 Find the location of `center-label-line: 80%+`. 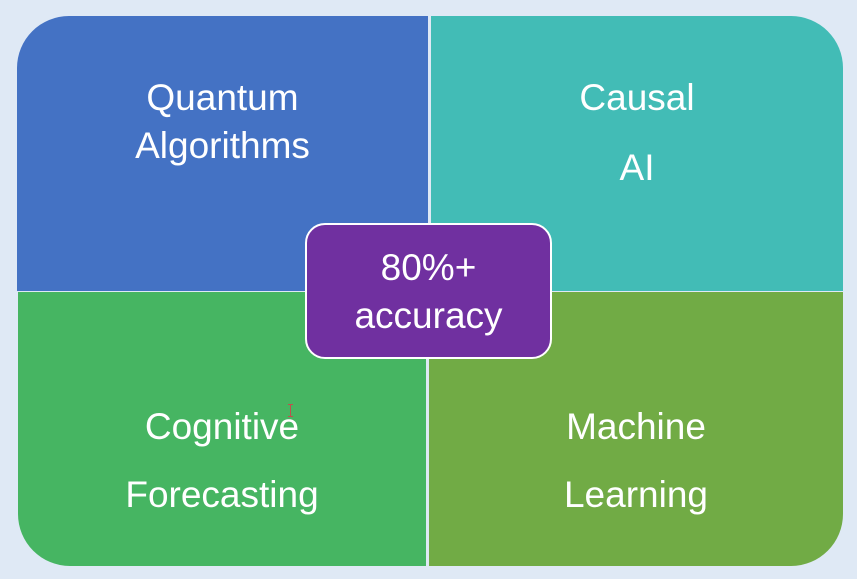

center-label-line: 80%+ is located at coordinates (428, 267).